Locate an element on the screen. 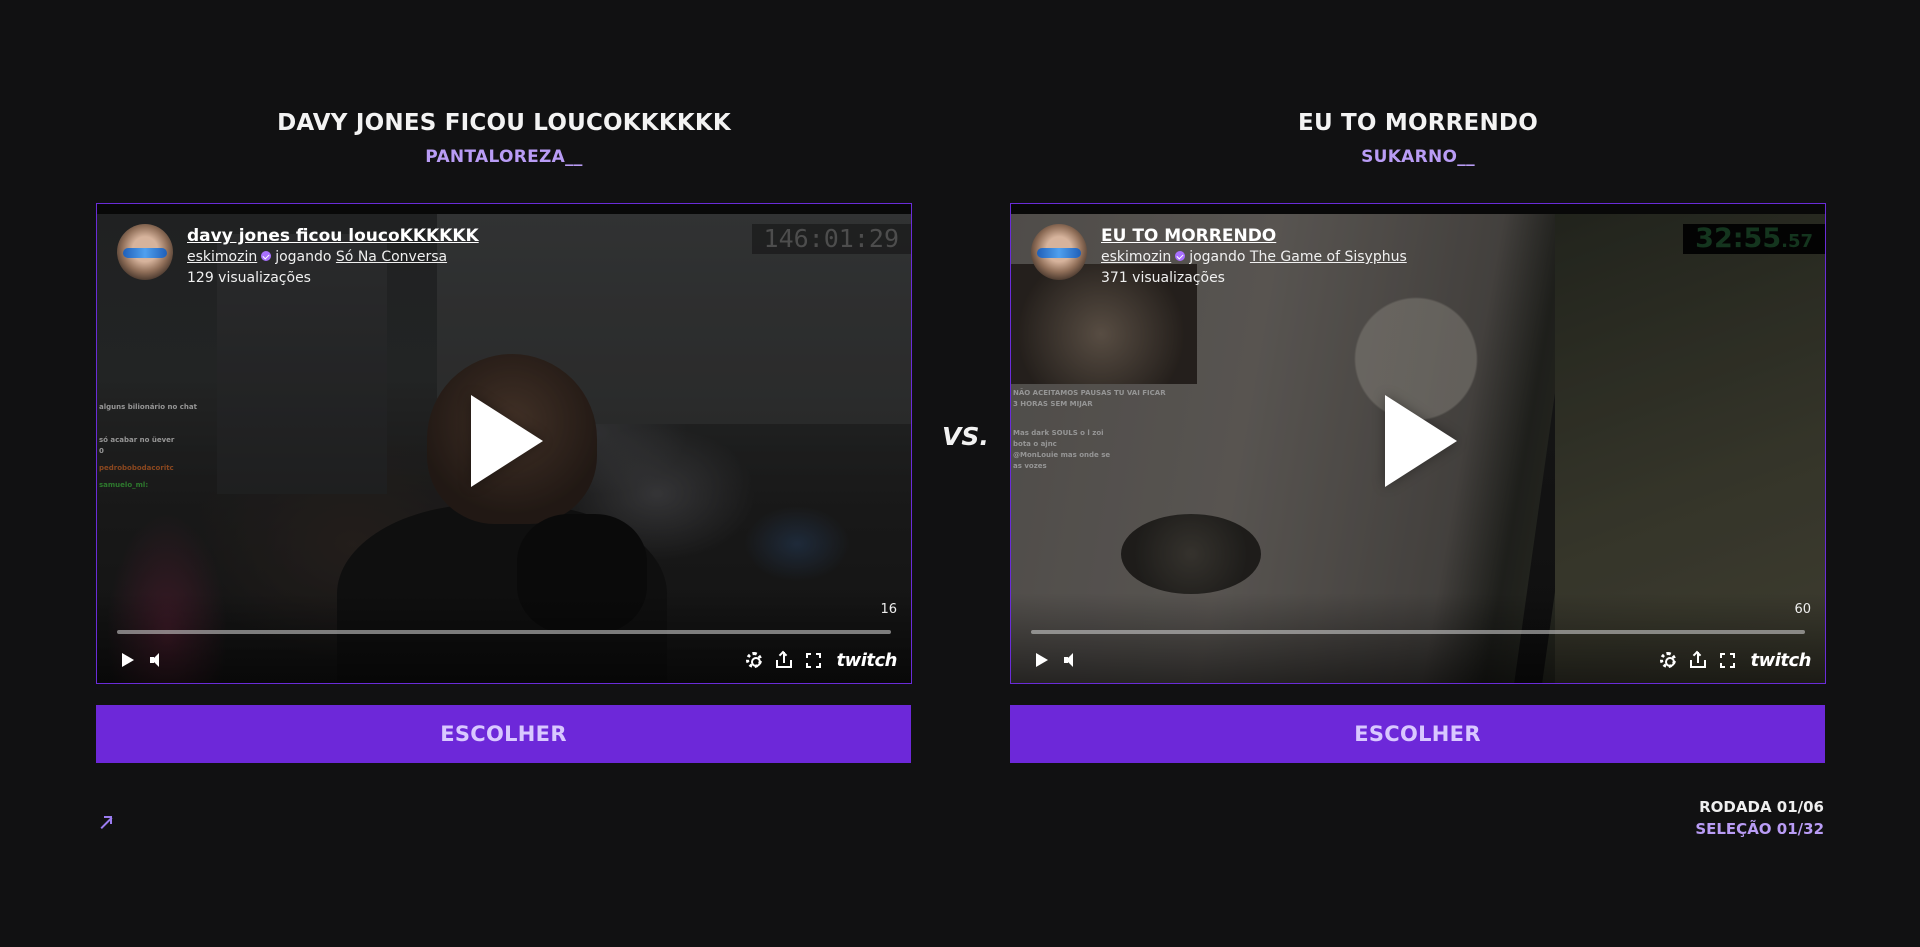 Image resolution: width=1920 pixels, height=947 pixels. versus-label: VS. is located at coordinates (965, 436).